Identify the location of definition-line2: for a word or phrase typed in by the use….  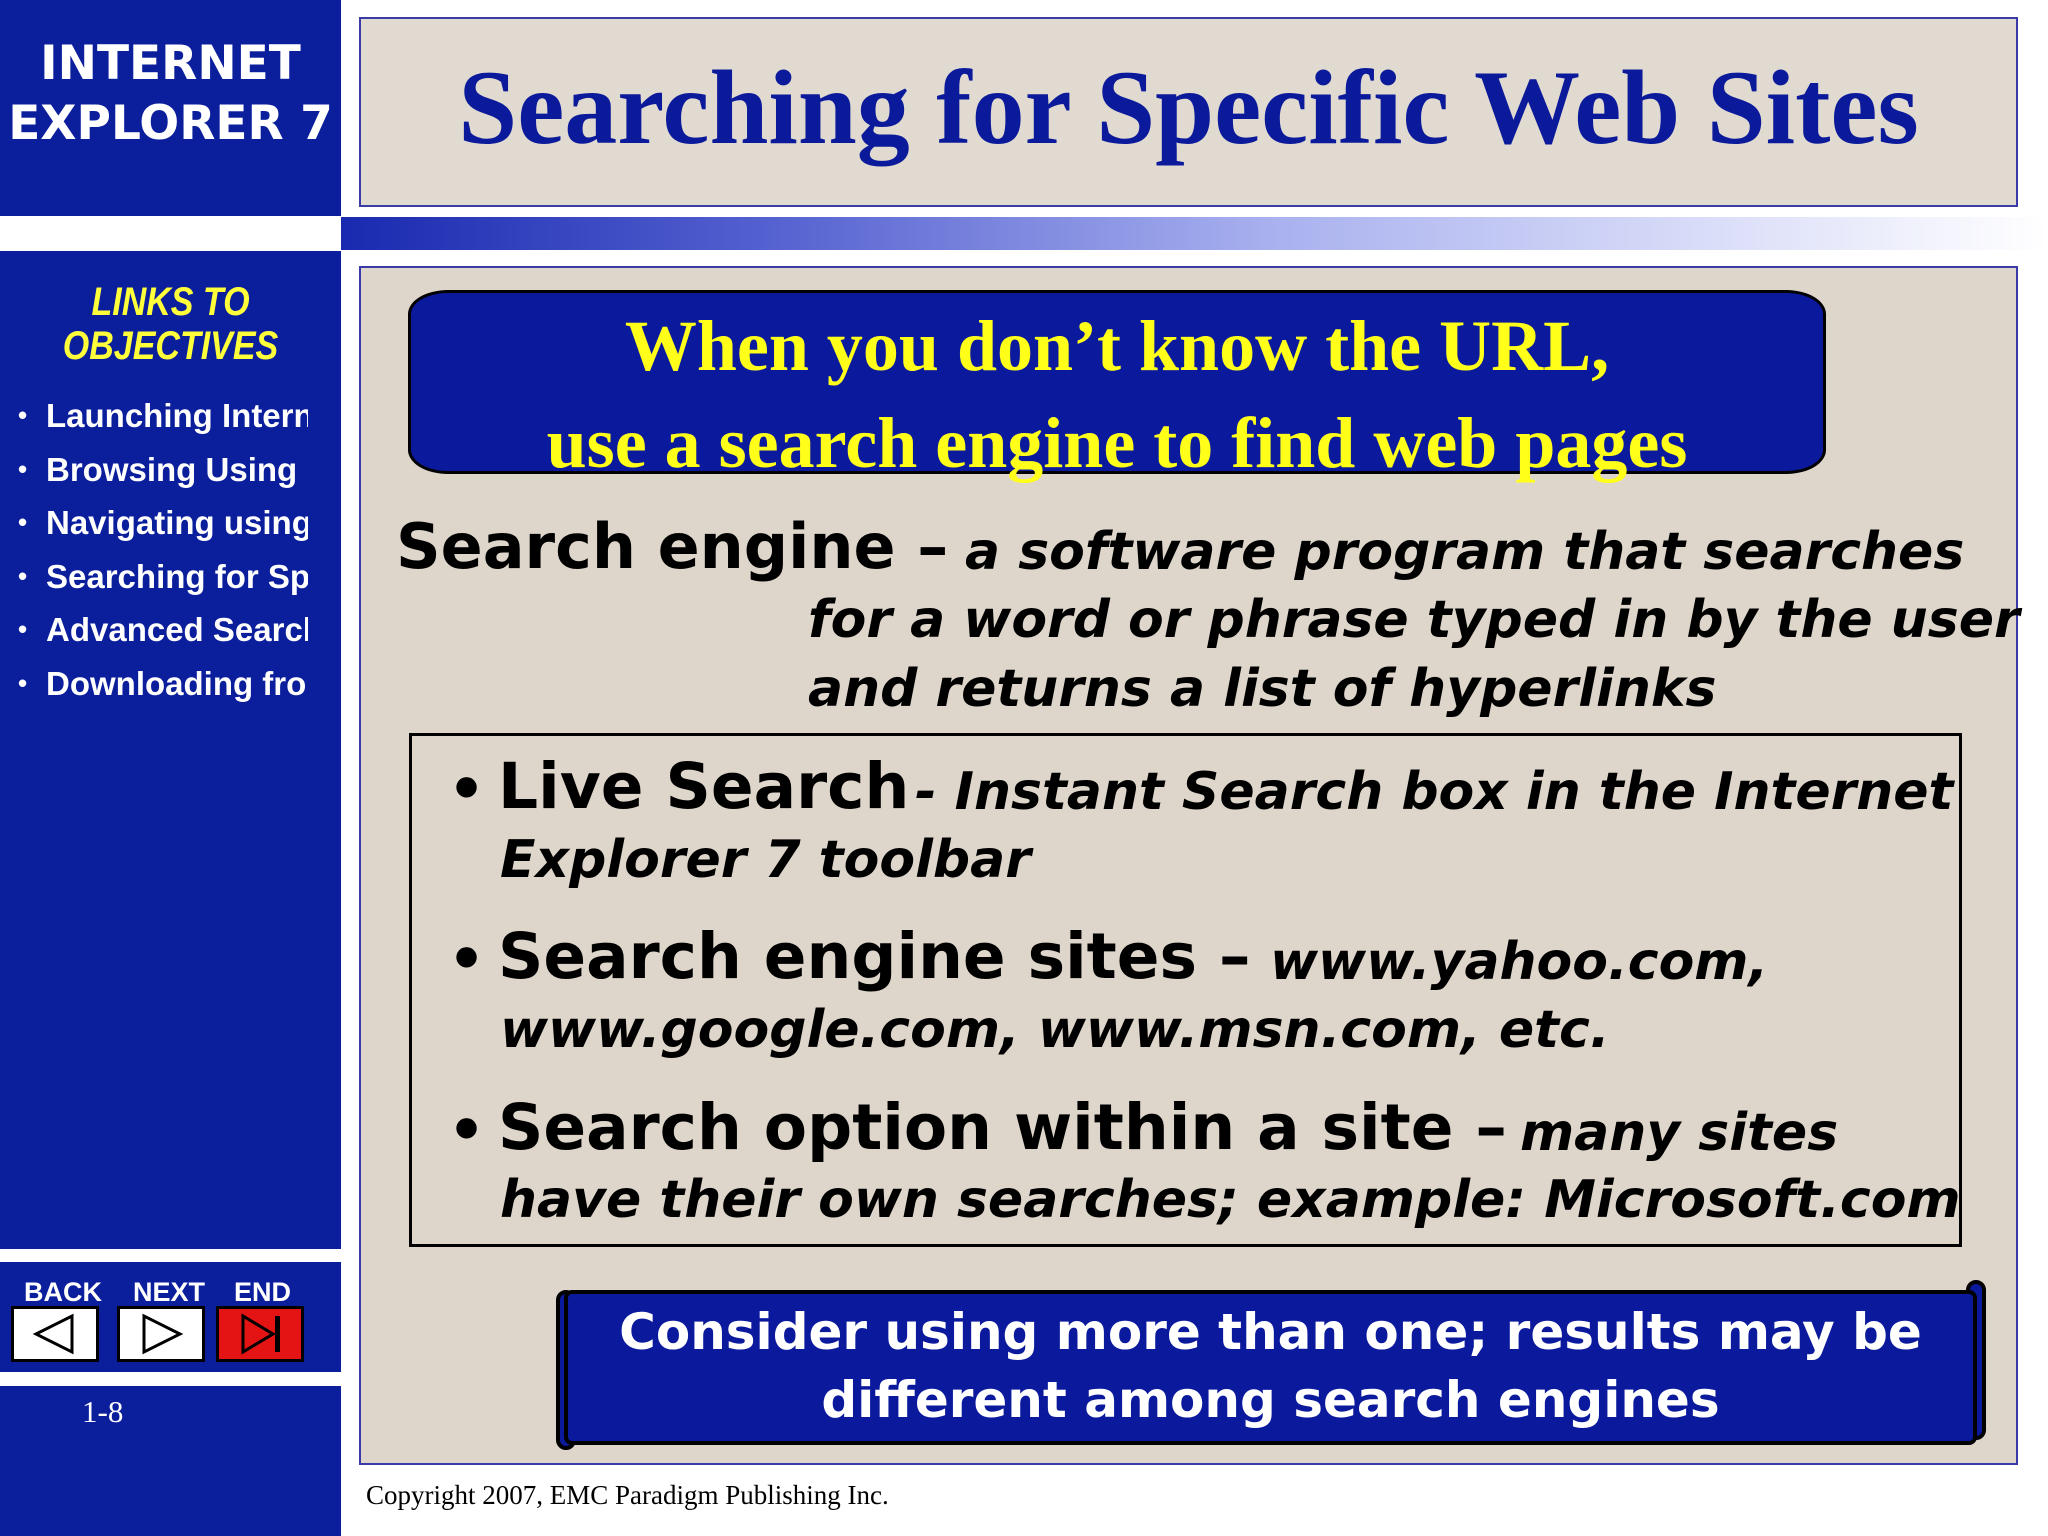
(1414, 620).